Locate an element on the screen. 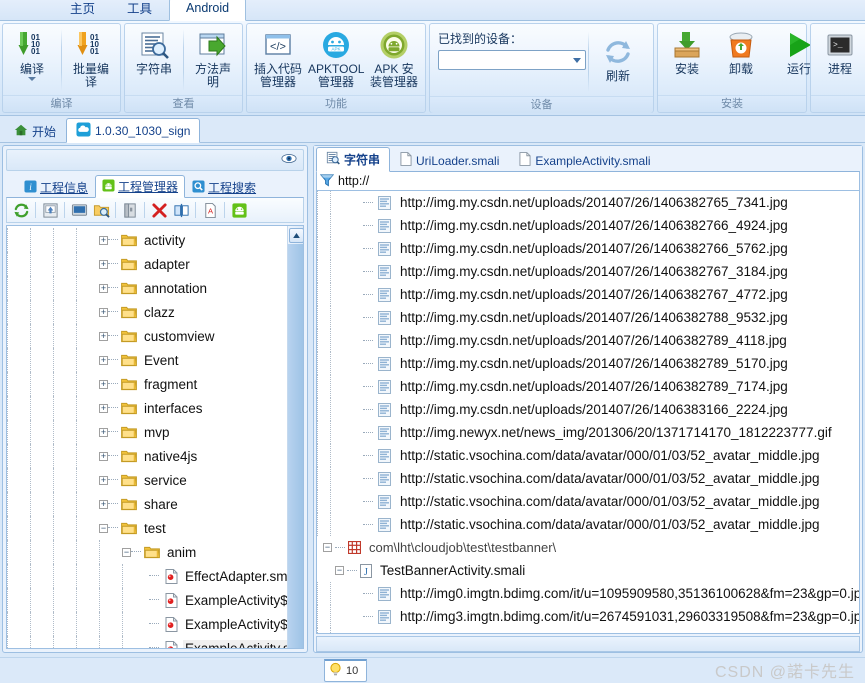 The height and width of the screenshot is (683, 865). delete-red-x-icon is located at coordinates (159, 210).